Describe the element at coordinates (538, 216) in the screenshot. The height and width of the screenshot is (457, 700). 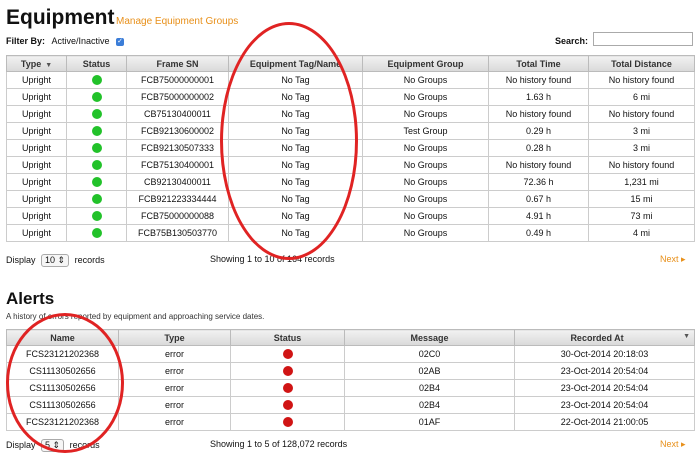
I see `cell-total-time: 4.91 h` at that location.